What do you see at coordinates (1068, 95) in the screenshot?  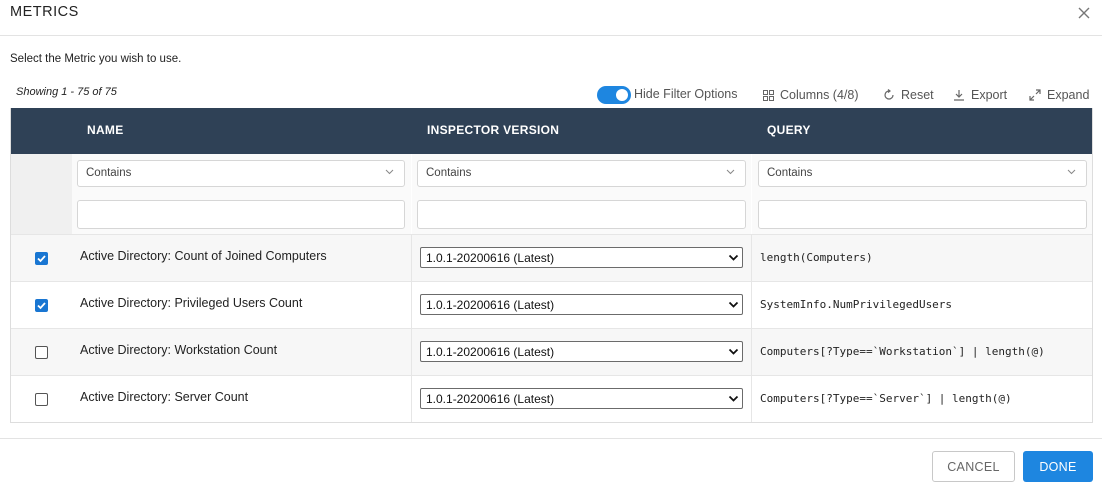 I see `expand-label: Expand` at bounding box center [1068, 95].